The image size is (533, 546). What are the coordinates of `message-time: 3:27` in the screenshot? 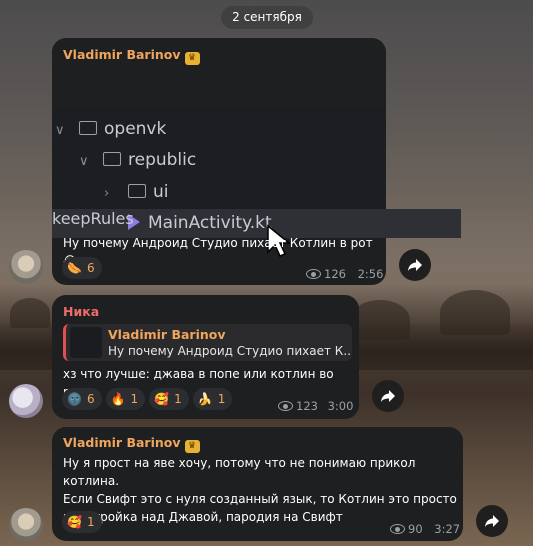 It's located at (447, 529).